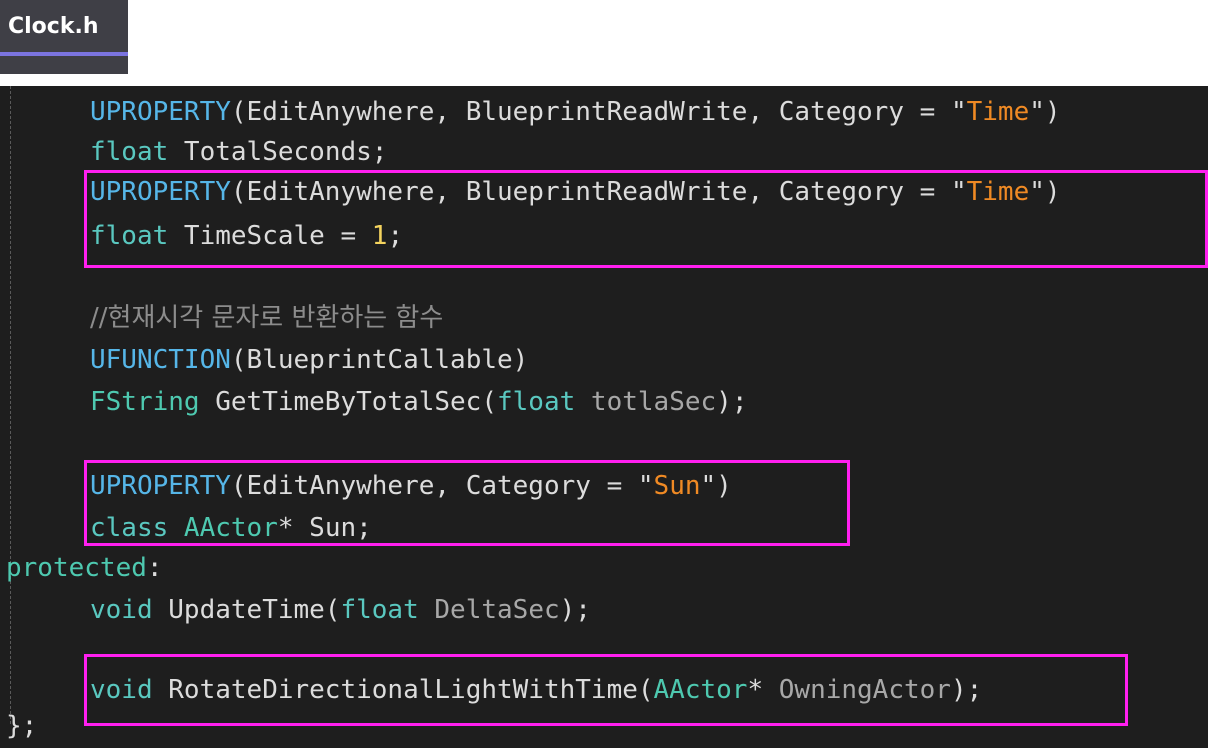 The image size is (1208, 748). I want to click on code-line-4: float TimeScale = 1;, so click(246, 236).